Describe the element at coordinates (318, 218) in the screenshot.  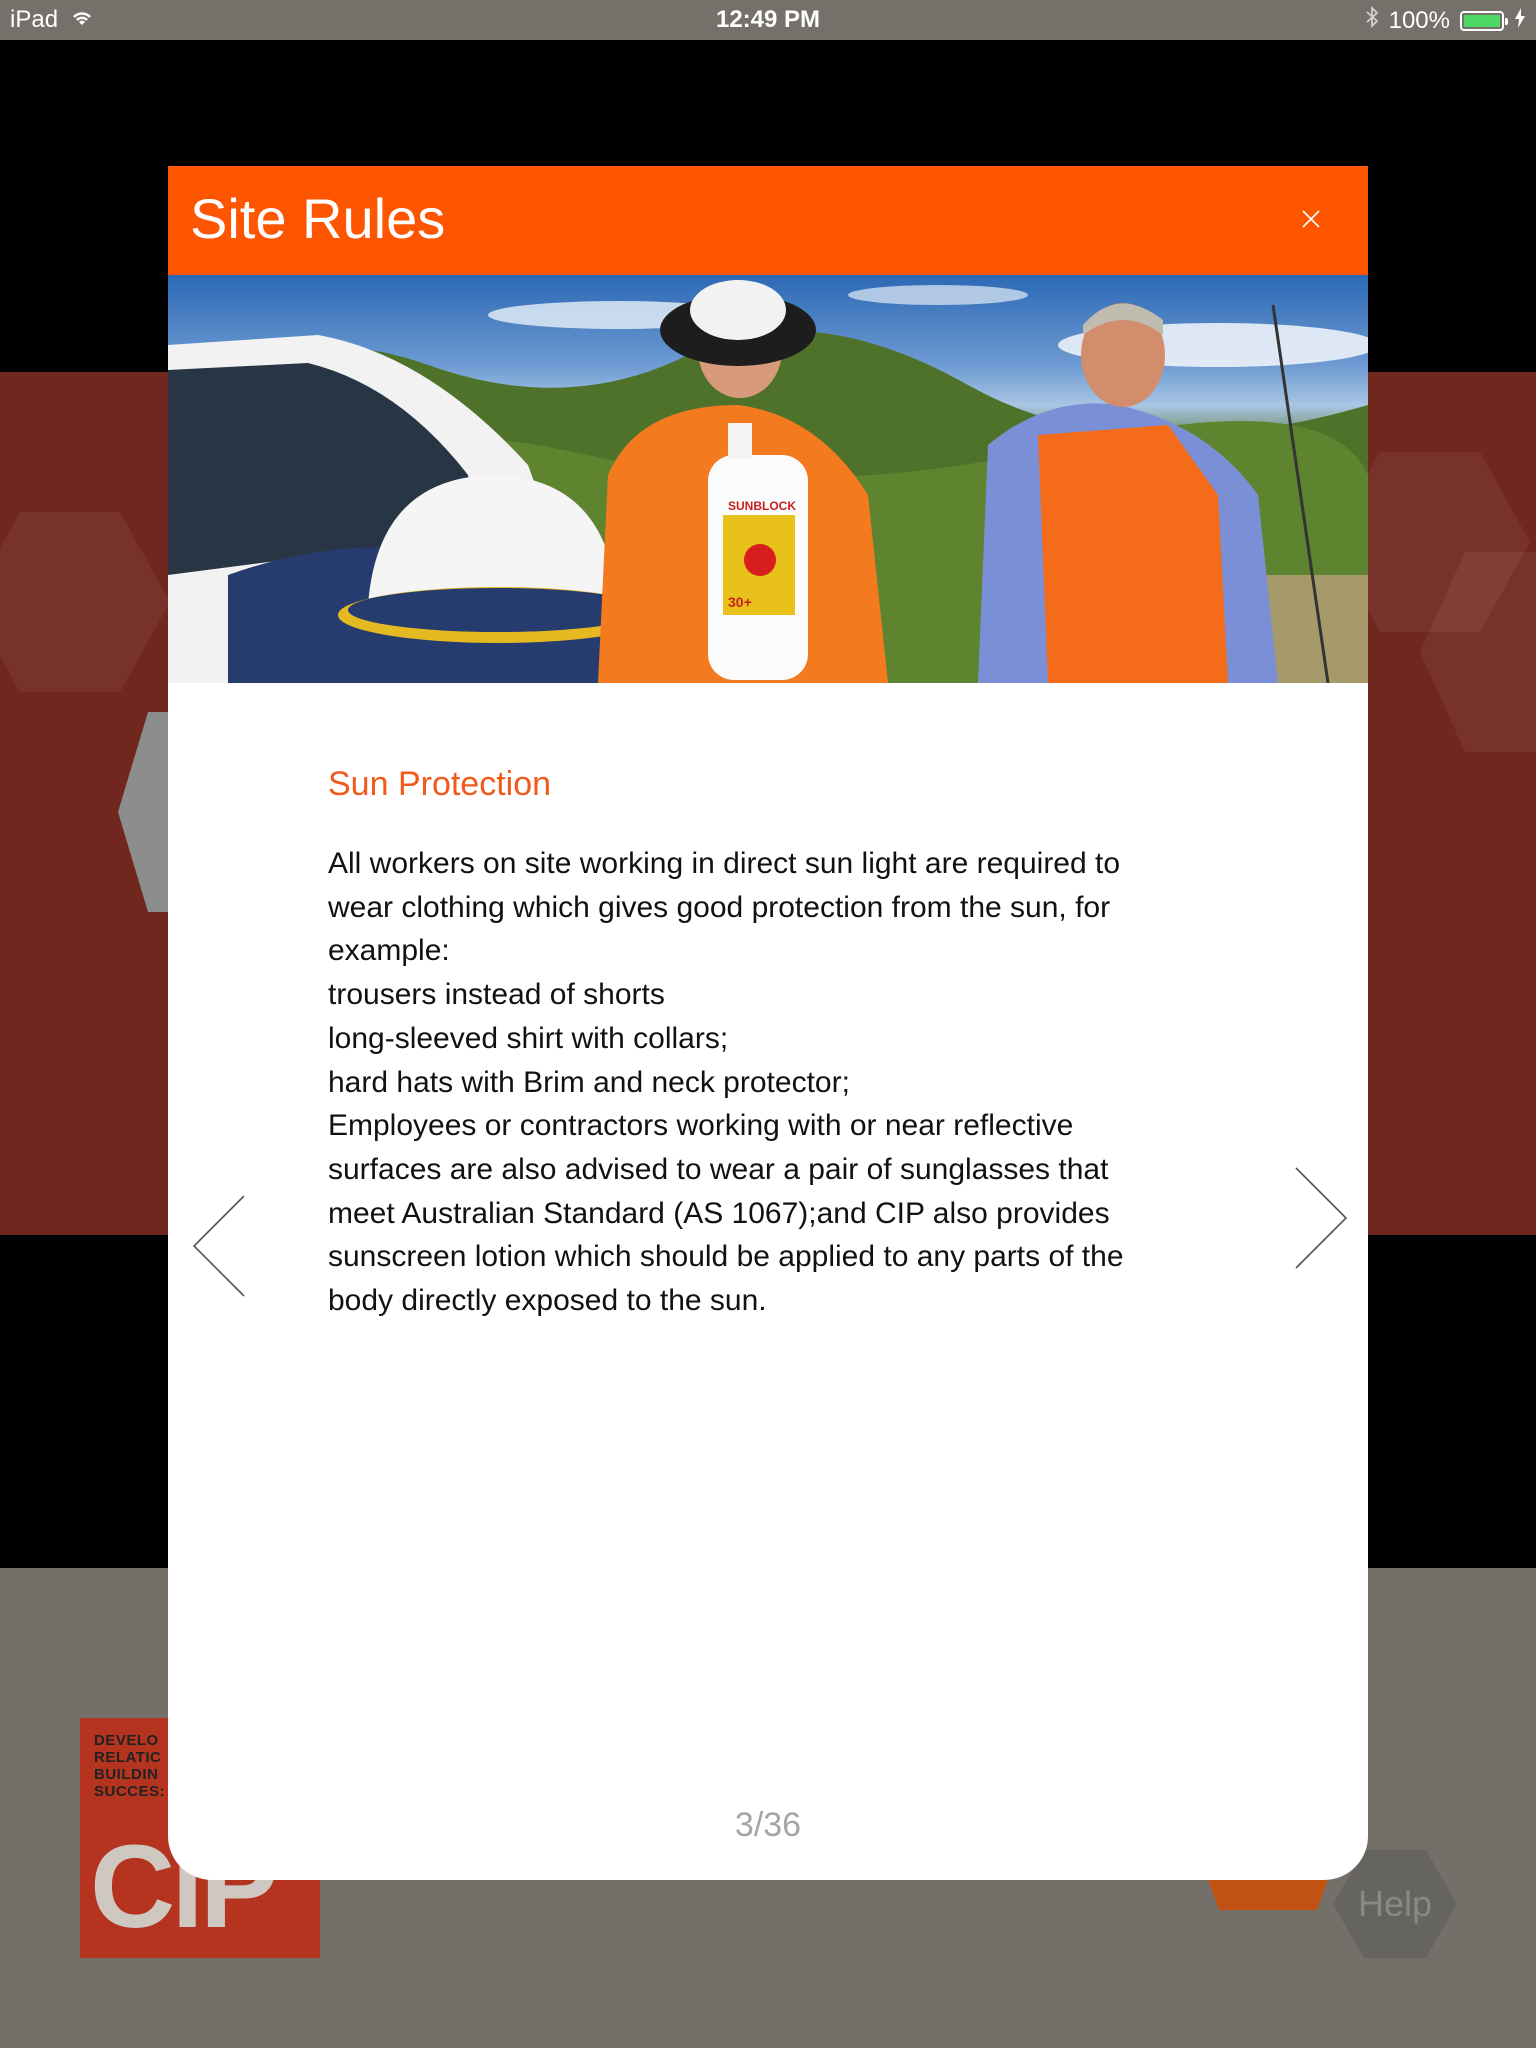
I see `modal-title: Site Rules` at that location.